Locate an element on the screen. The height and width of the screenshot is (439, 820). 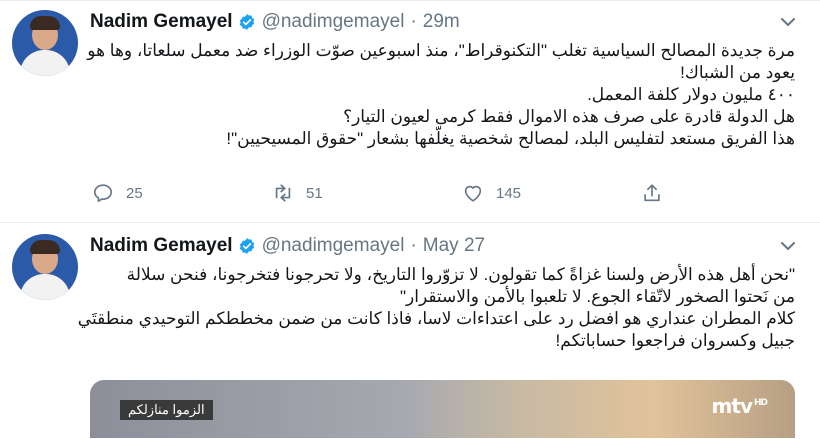
tweet-text-line: ٤٠٠ مليون دولار كلفة المعمل. is located at coordinates (691, 94).